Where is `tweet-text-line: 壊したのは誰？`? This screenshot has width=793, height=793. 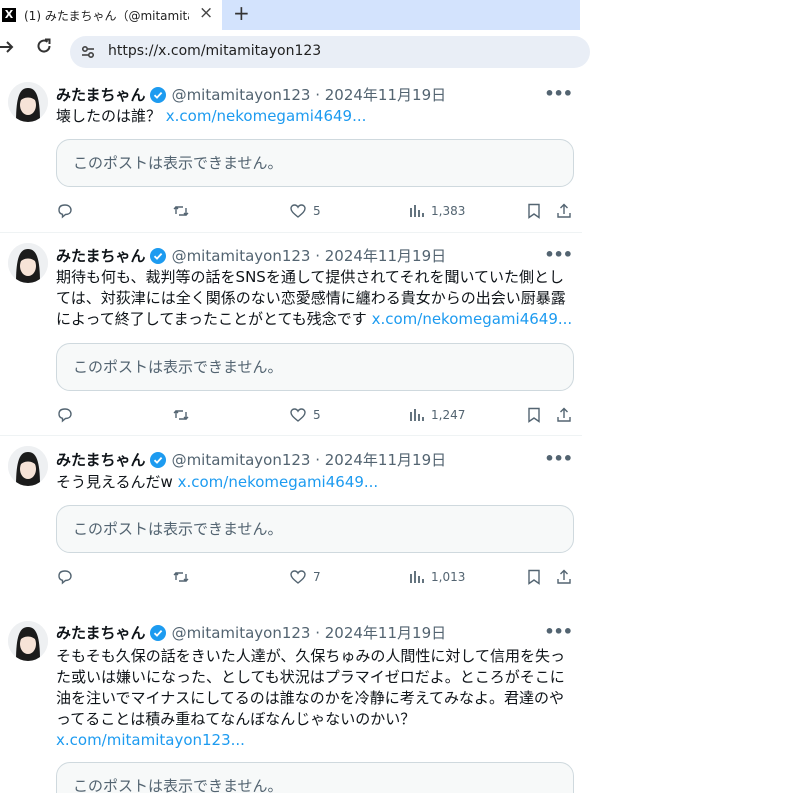
tweet-text-line: 壊したのは誰？ is located at coordinates (111, 116).